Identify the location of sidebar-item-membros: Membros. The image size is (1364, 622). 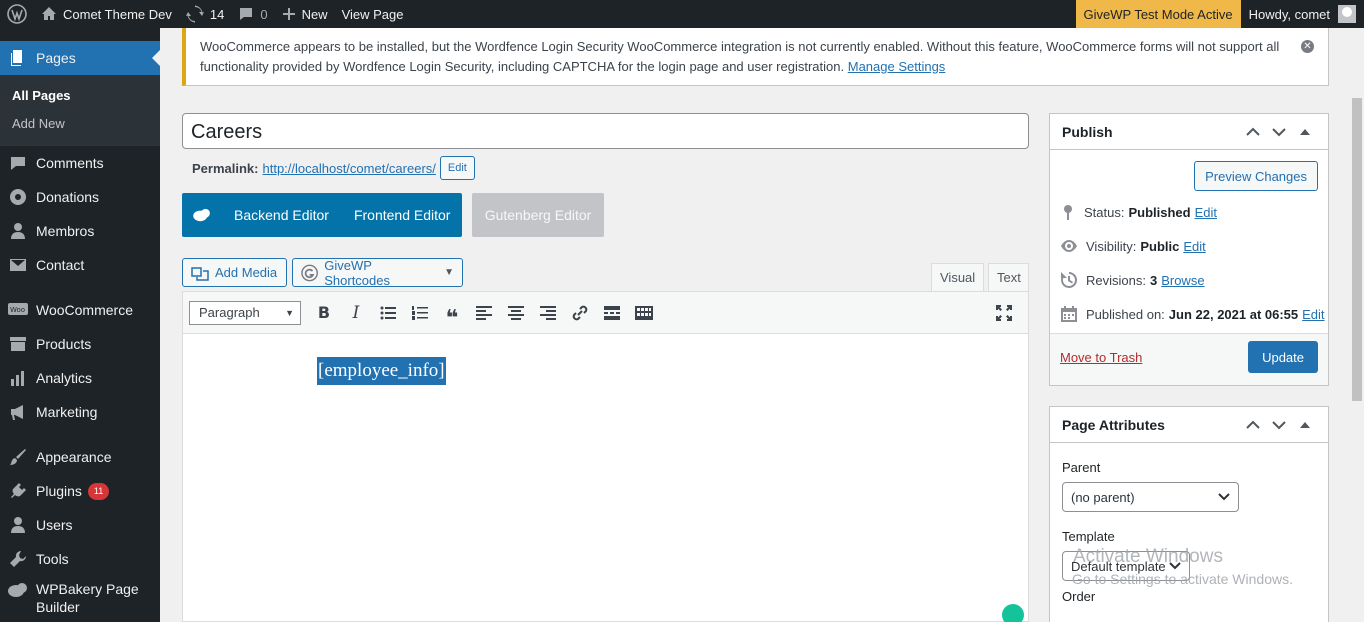
(80, 231).